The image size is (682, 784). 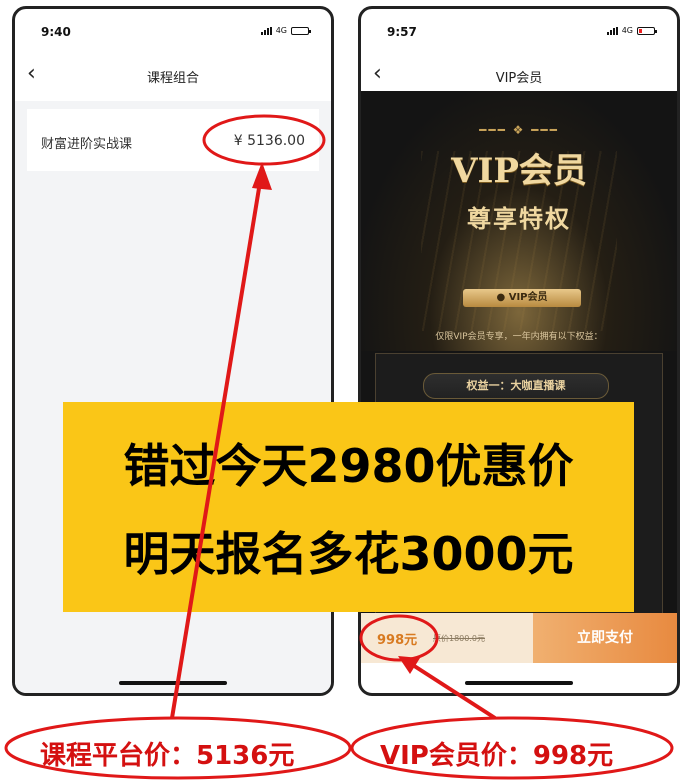 I want to click on nav-bar: ‹ 课程组合, so click(x=173, y=77).